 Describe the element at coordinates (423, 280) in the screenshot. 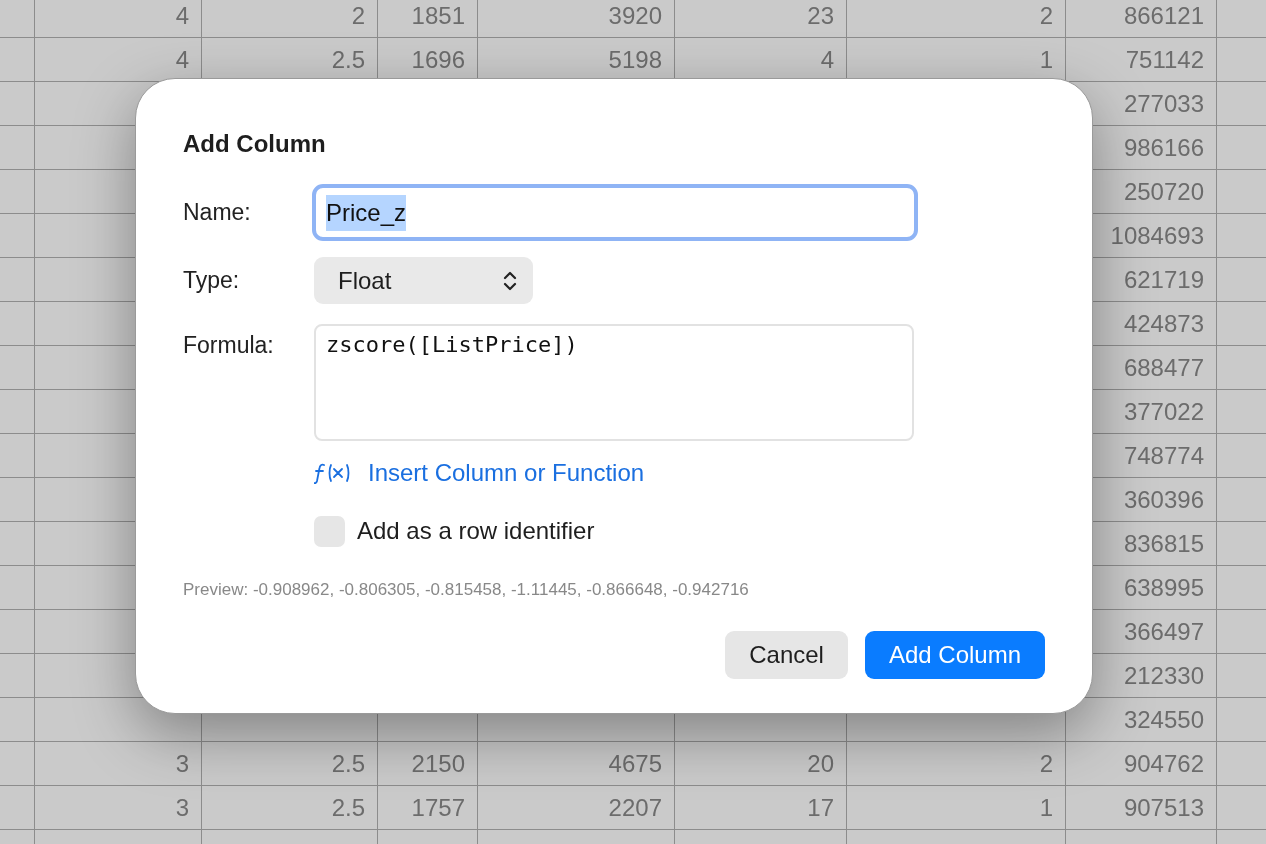

I see `type-dropdown: Float` at that location.